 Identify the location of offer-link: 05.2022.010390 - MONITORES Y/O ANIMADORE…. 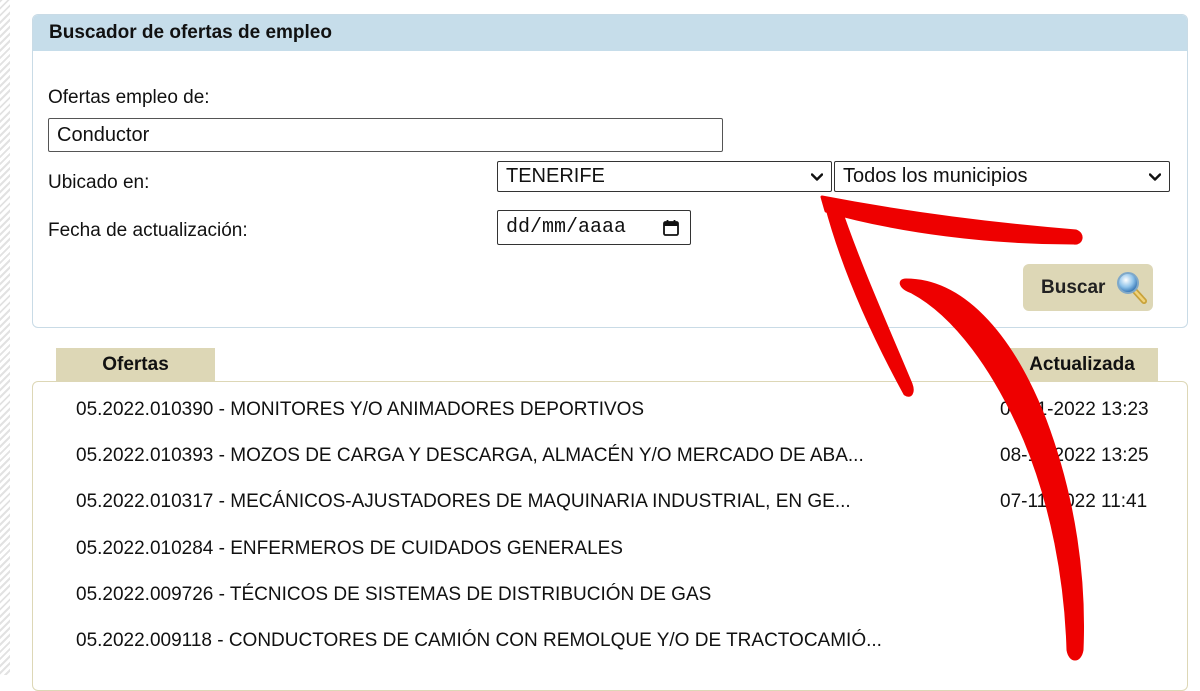
(360, 410).